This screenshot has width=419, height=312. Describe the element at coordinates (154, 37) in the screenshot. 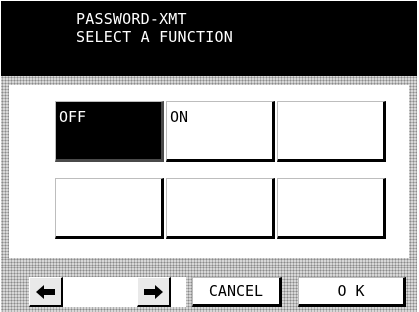

I see `instruction-text: SELECT A FUNCTION` at that location.